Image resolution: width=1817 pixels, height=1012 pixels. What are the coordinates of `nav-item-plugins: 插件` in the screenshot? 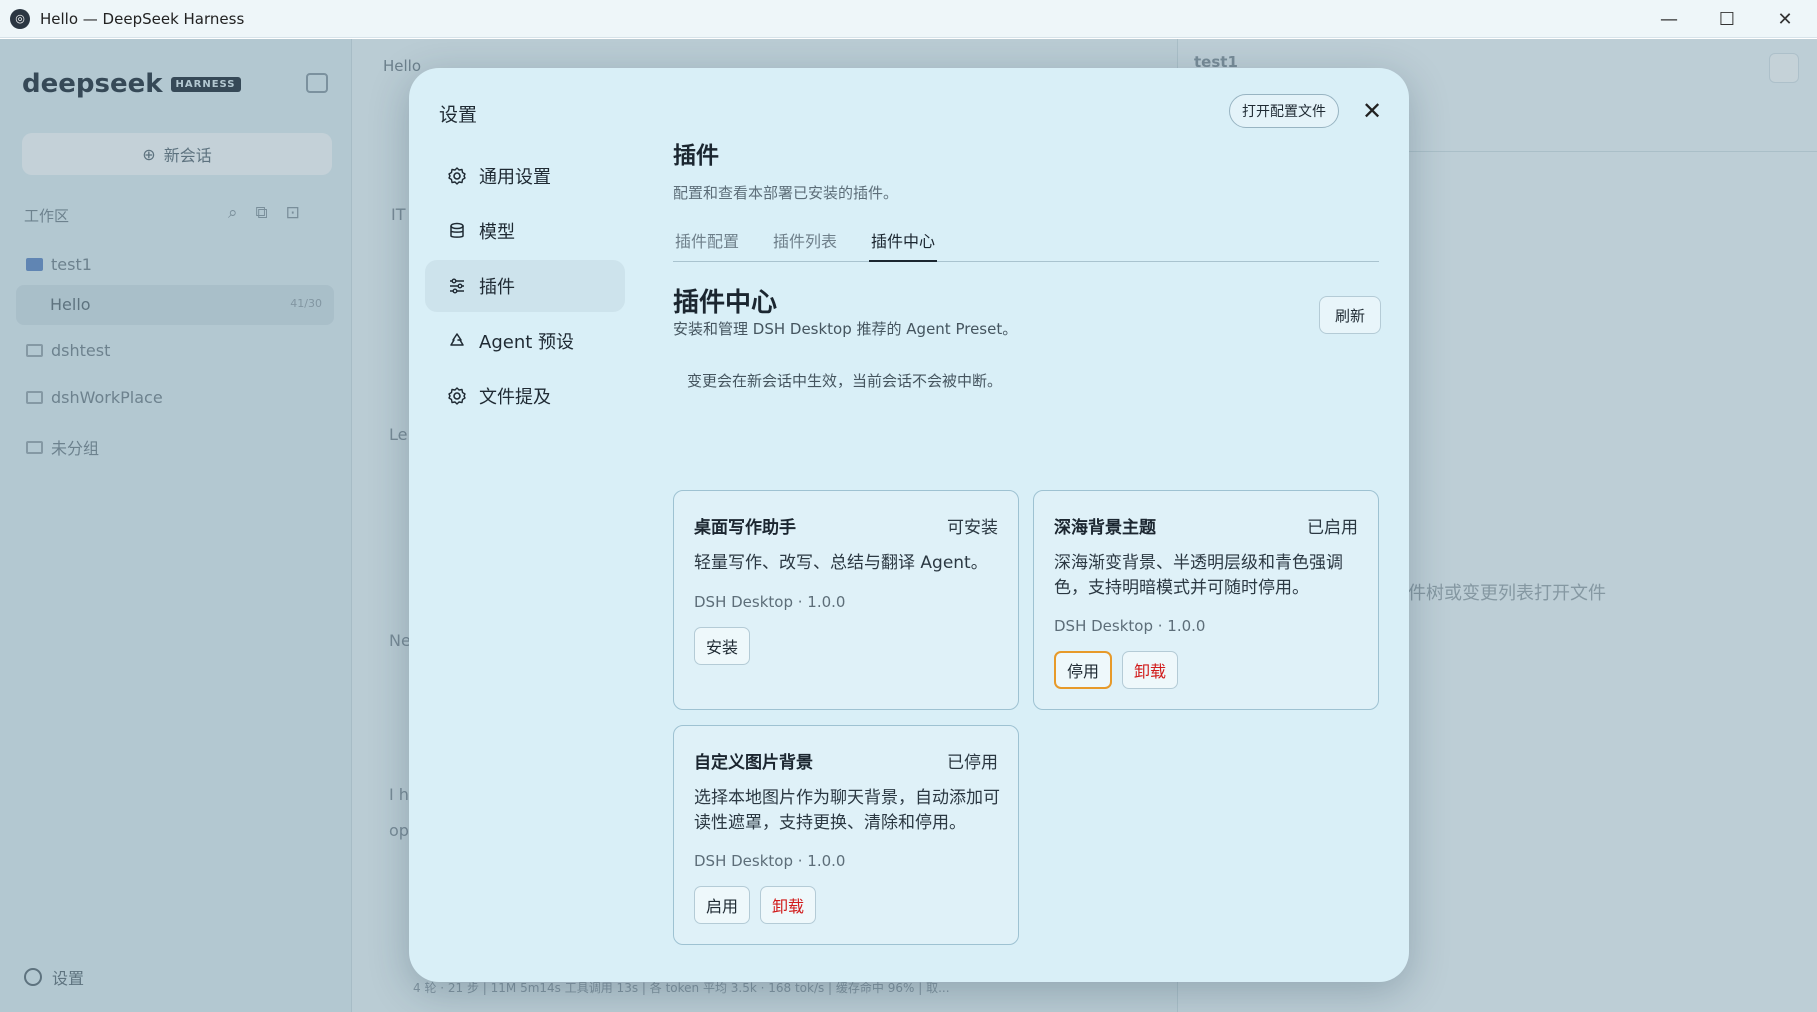 It's located at (525, 286).